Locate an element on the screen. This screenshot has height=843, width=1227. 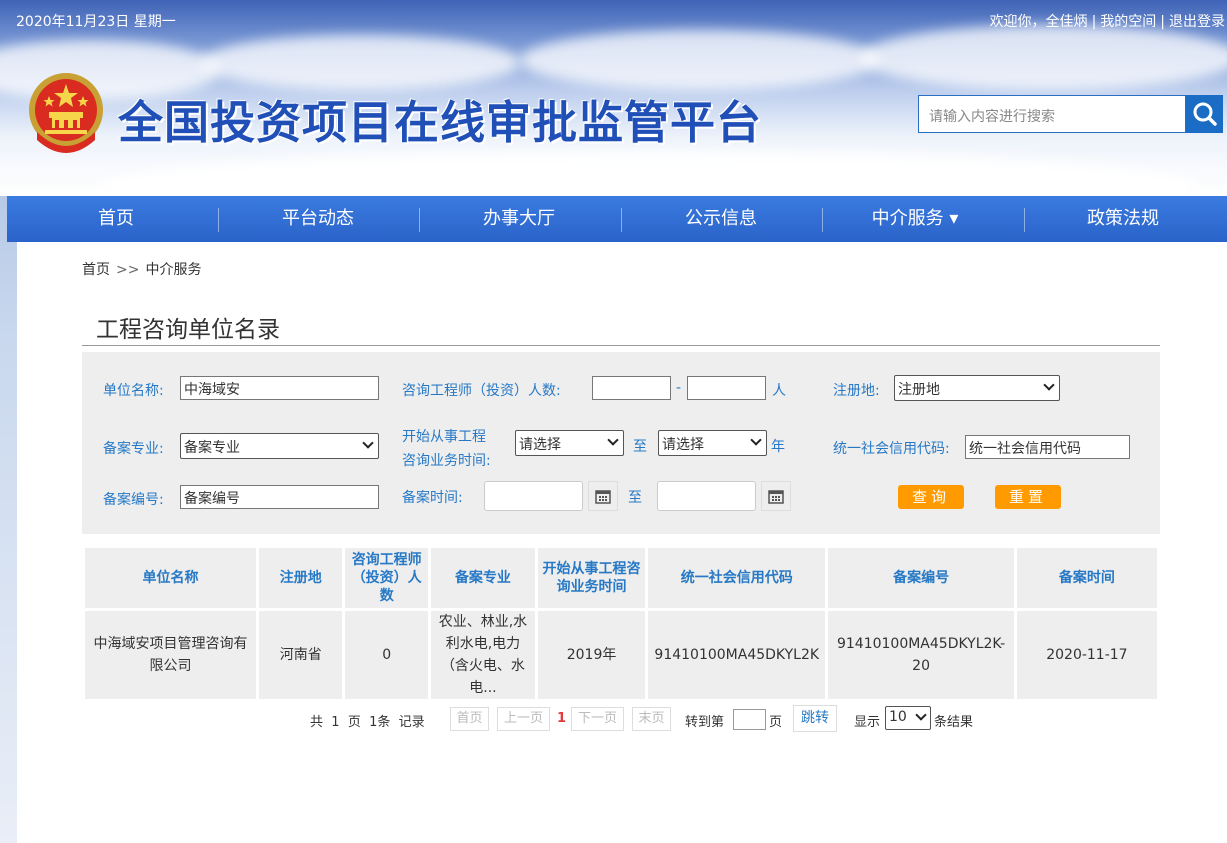
pager-summary: 共 1 页 1条 记录 is located at coordinates (367, 720).